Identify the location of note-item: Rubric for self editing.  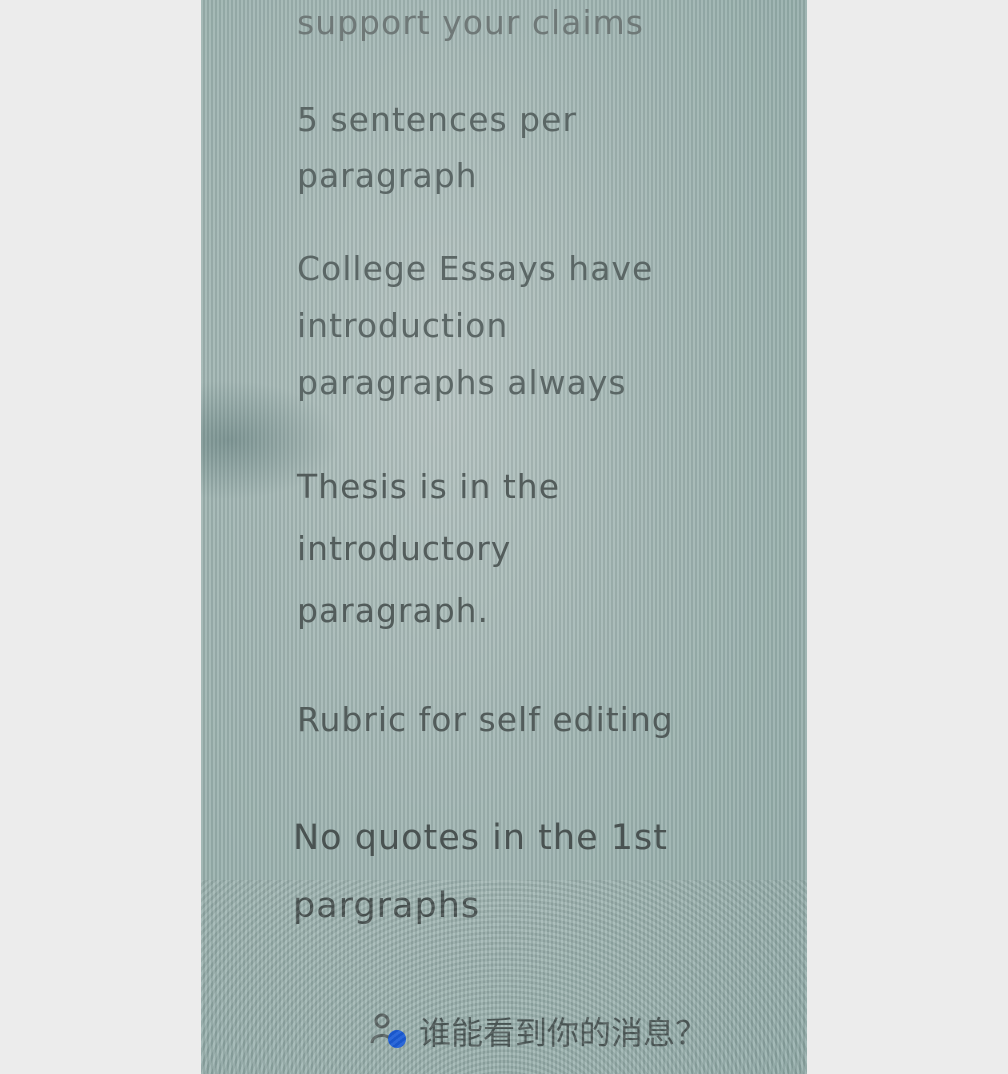
(485, 719).